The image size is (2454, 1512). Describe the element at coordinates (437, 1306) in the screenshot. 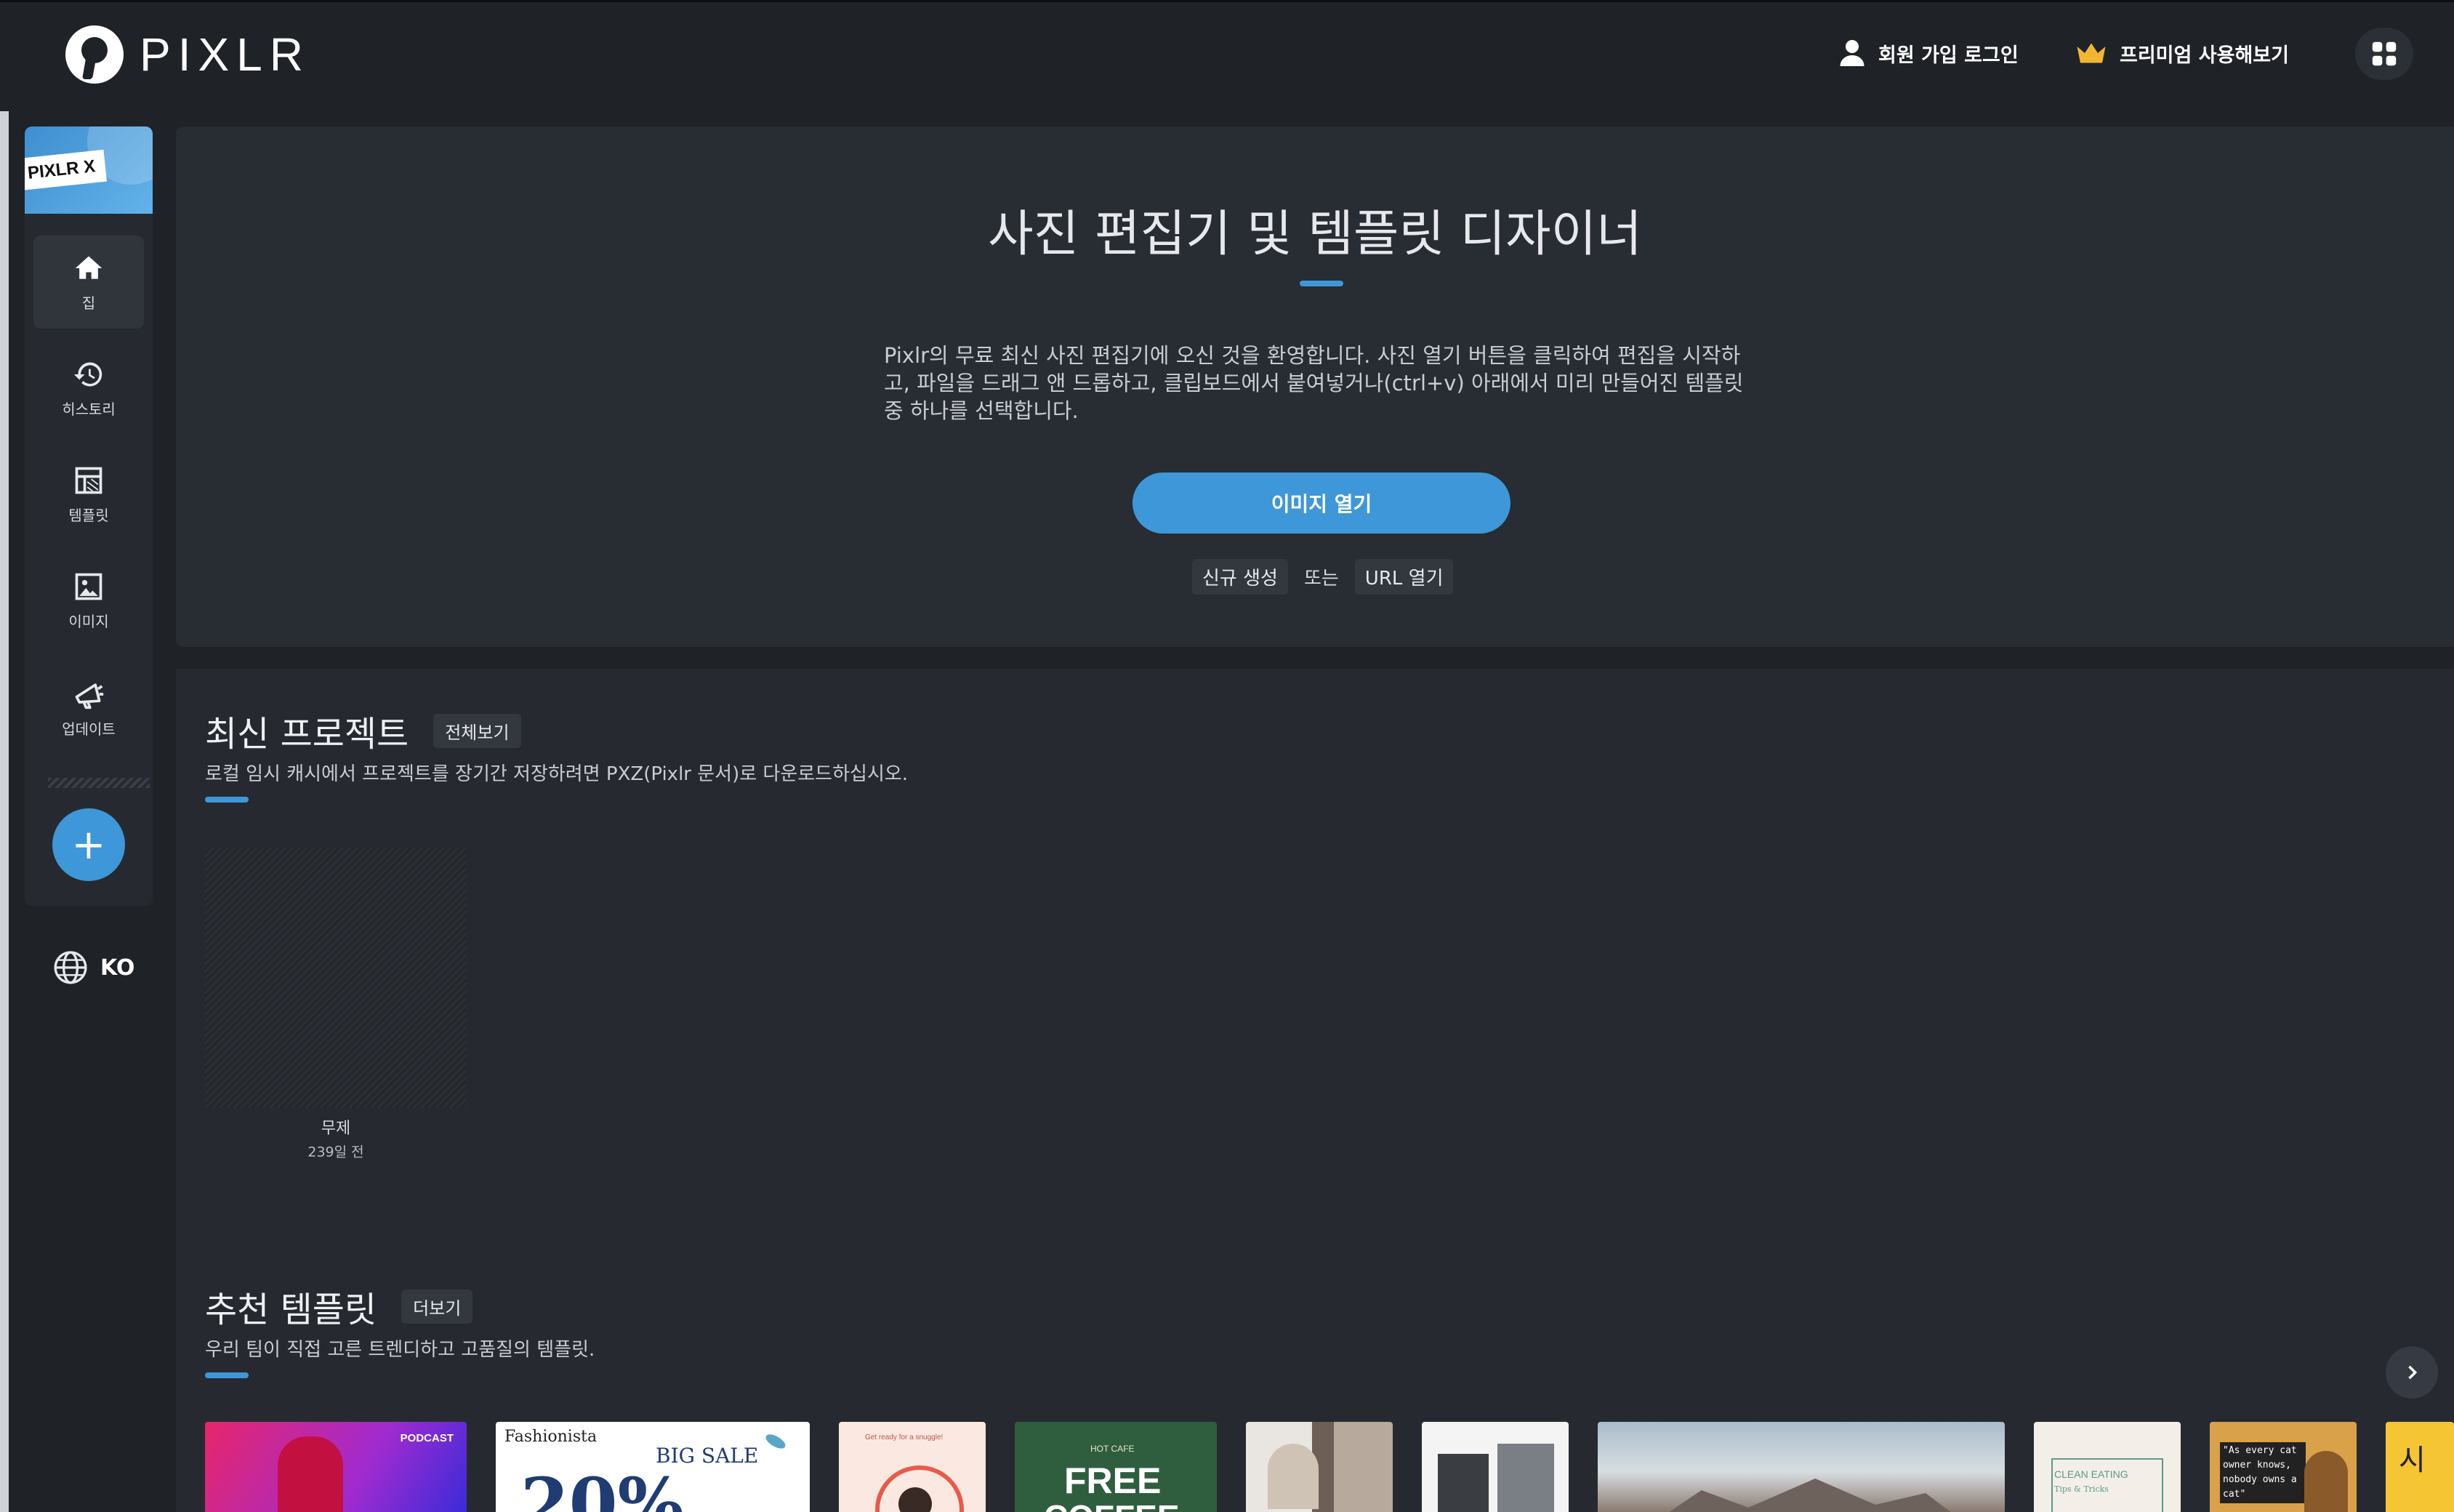

I see `more-templates-button: 더보기` at that location.